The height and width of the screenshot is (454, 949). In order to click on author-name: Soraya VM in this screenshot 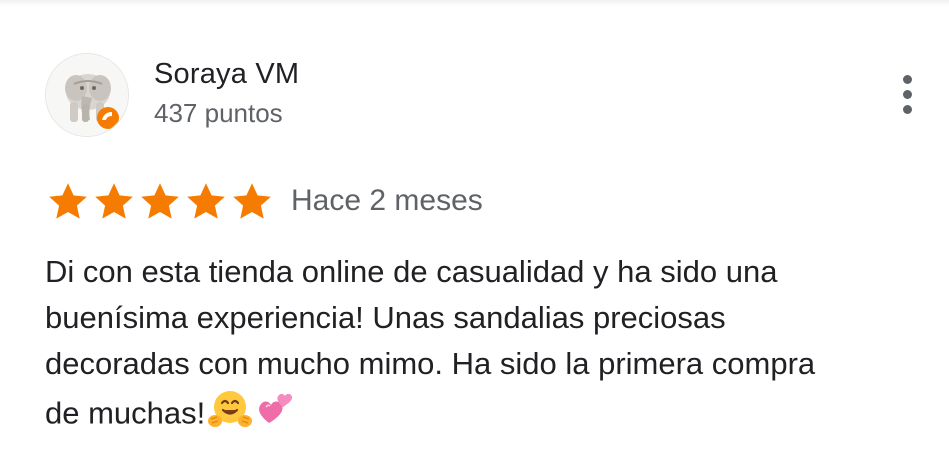, I will do `click(226, 74)`.